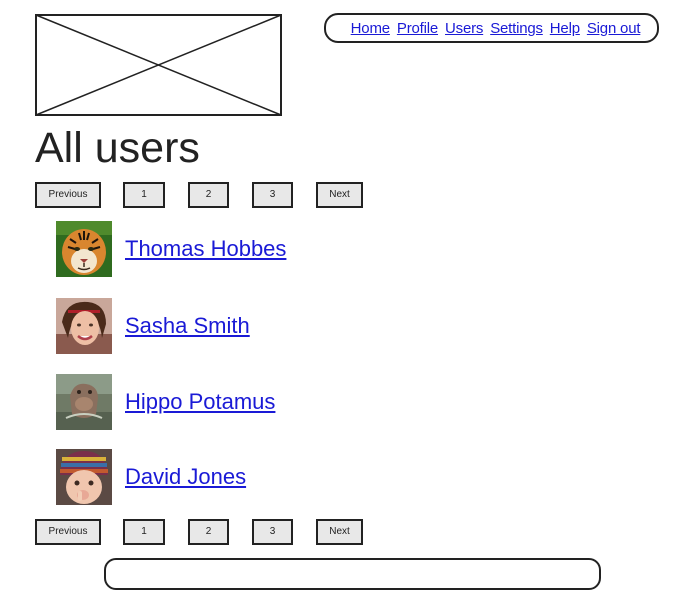  Describe the element at coordinates (84, 477) in the screenshot. I see `user-avatar-child` at that location.